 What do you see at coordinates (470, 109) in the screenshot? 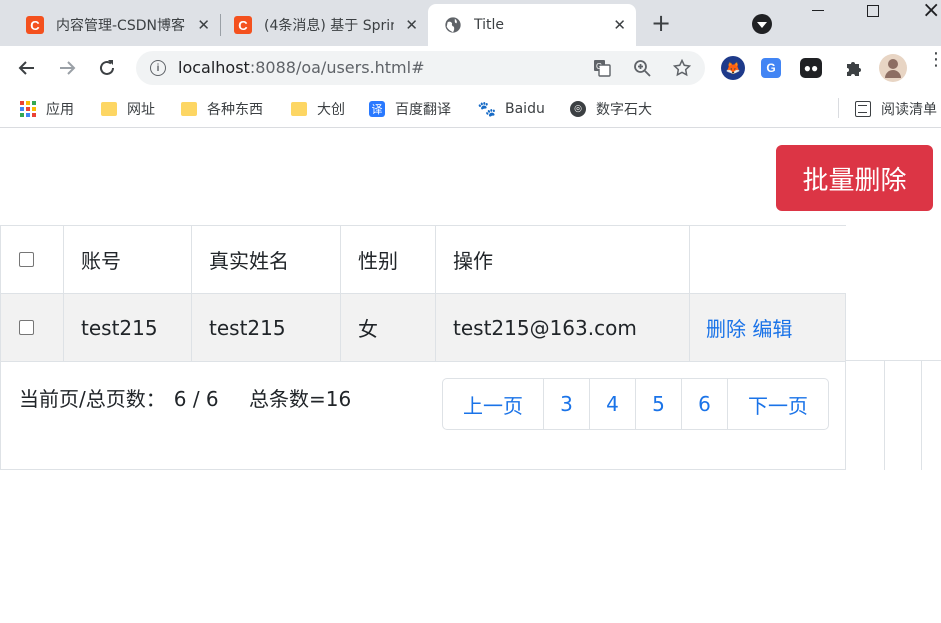
I see `bookmarks-bar: 应用 网址 各种东西 大创 译 百度翻译 🐾 Baidu ◎ 数字石大 阅读清单` at bounding box center [470, 109].